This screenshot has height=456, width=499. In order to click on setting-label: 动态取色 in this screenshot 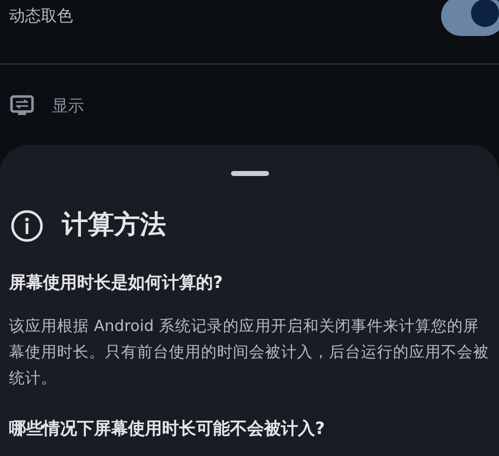, I will do `click(41, 16)`.